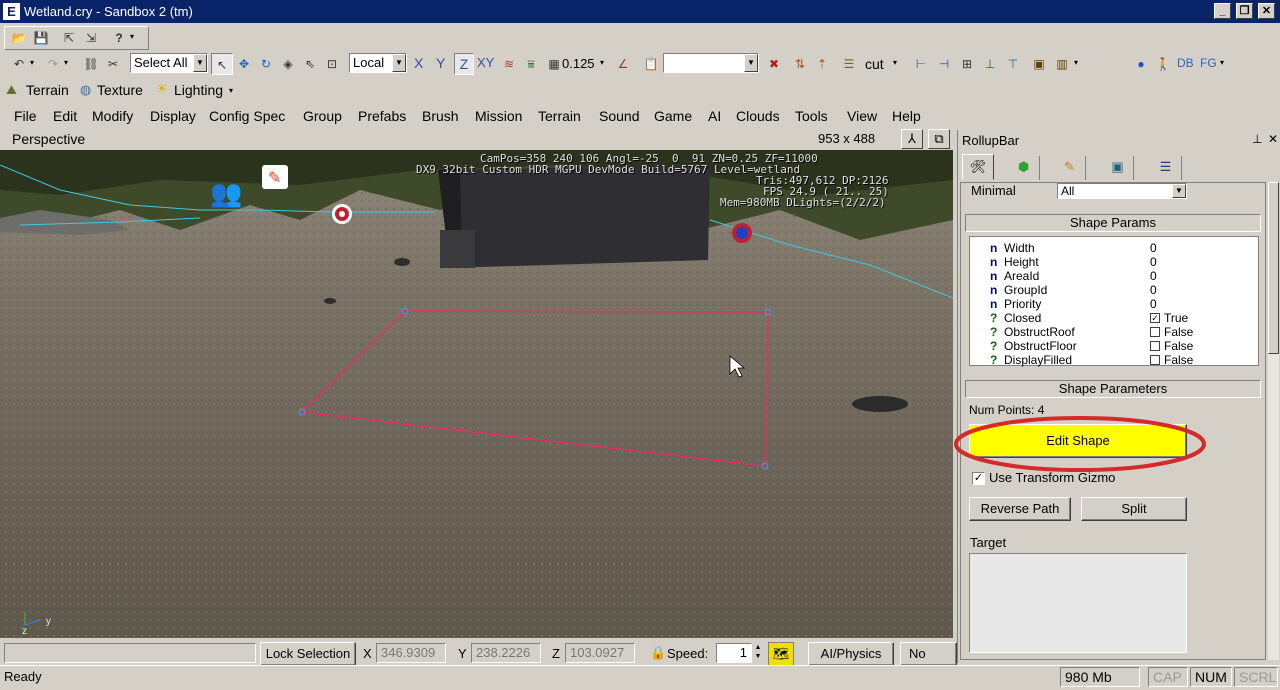 This screenshot has height=690, width=1280. I want to click on link-icon: ⛓, so click(91, 64).